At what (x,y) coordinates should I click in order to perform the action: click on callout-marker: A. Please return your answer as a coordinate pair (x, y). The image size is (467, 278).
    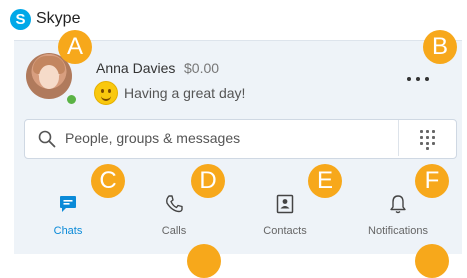
    Looking at the image, I should click on (75, 47).